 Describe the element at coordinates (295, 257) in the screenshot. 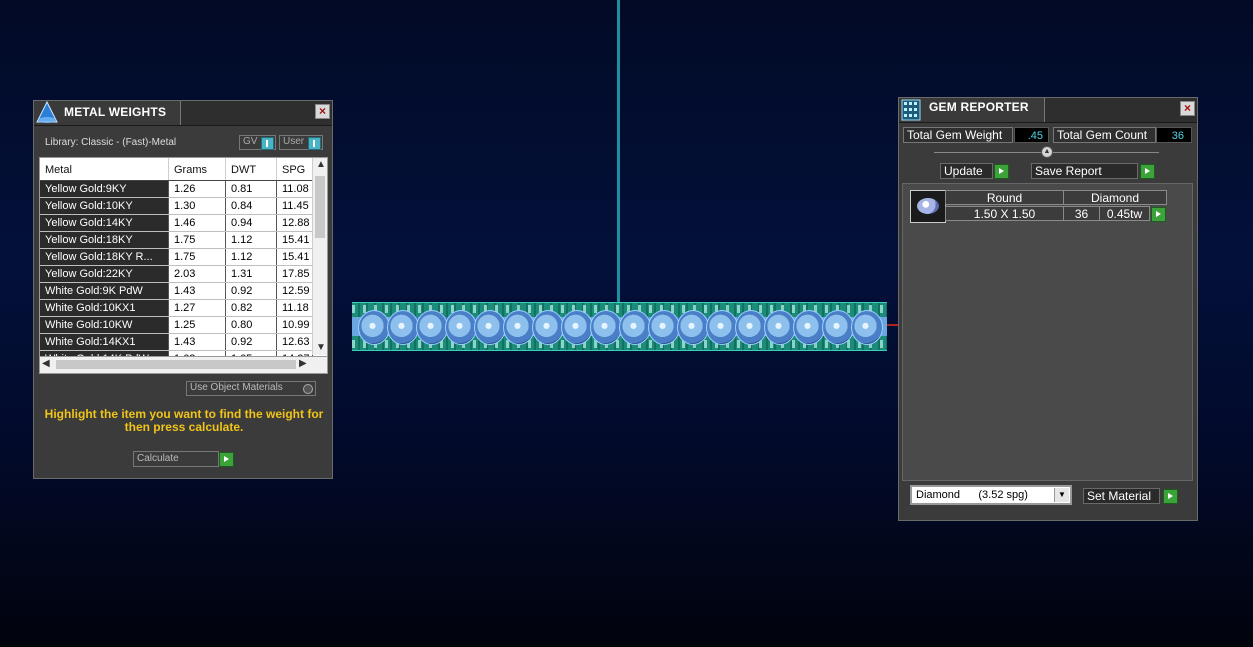

I see `cell-spg: 15.41` at that location.